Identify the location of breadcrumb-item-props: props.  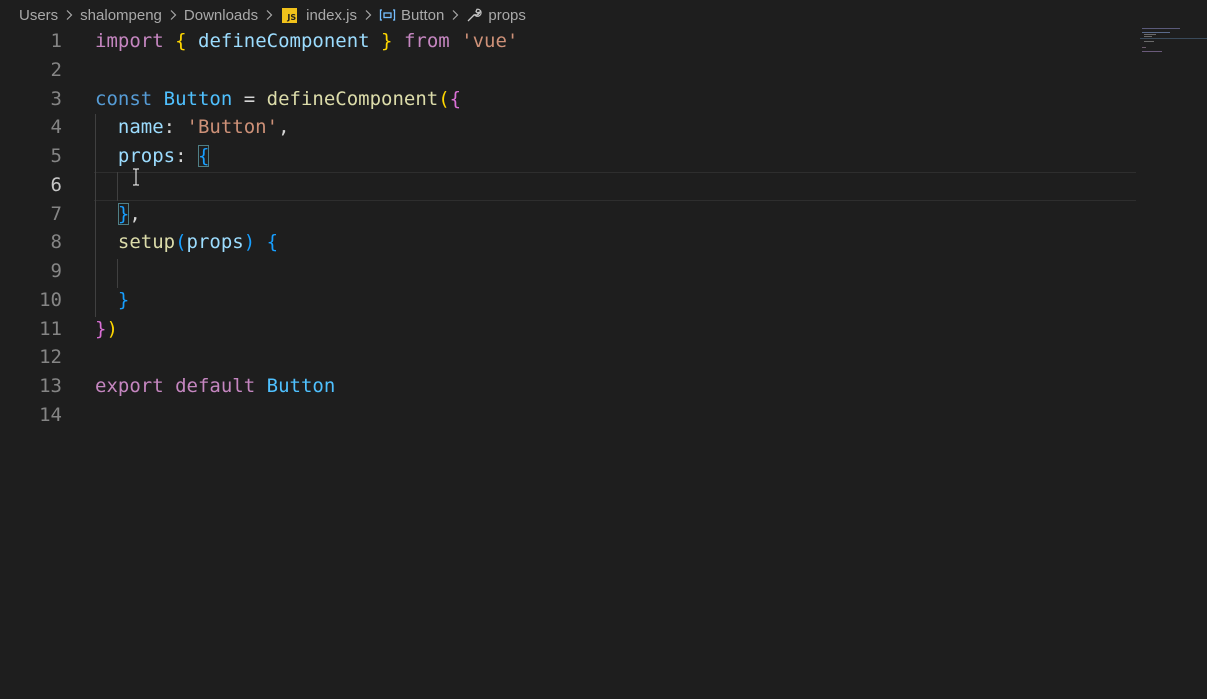
(496, 15).